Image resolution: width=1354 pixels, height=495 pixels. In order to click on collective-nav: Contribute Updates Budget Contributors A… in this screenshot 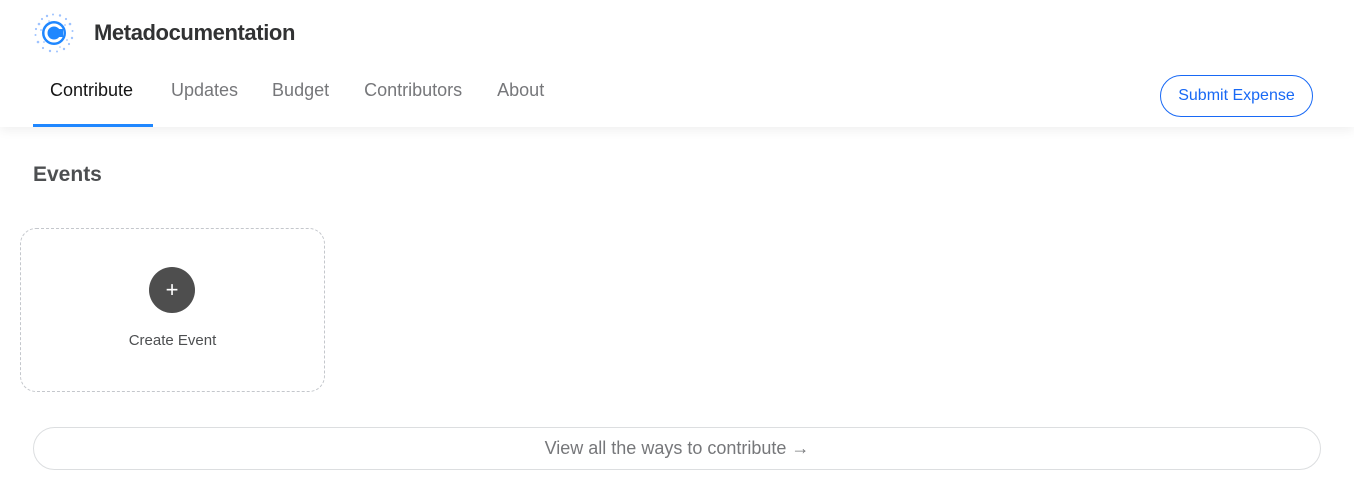, I will do `click(288, 100)`.